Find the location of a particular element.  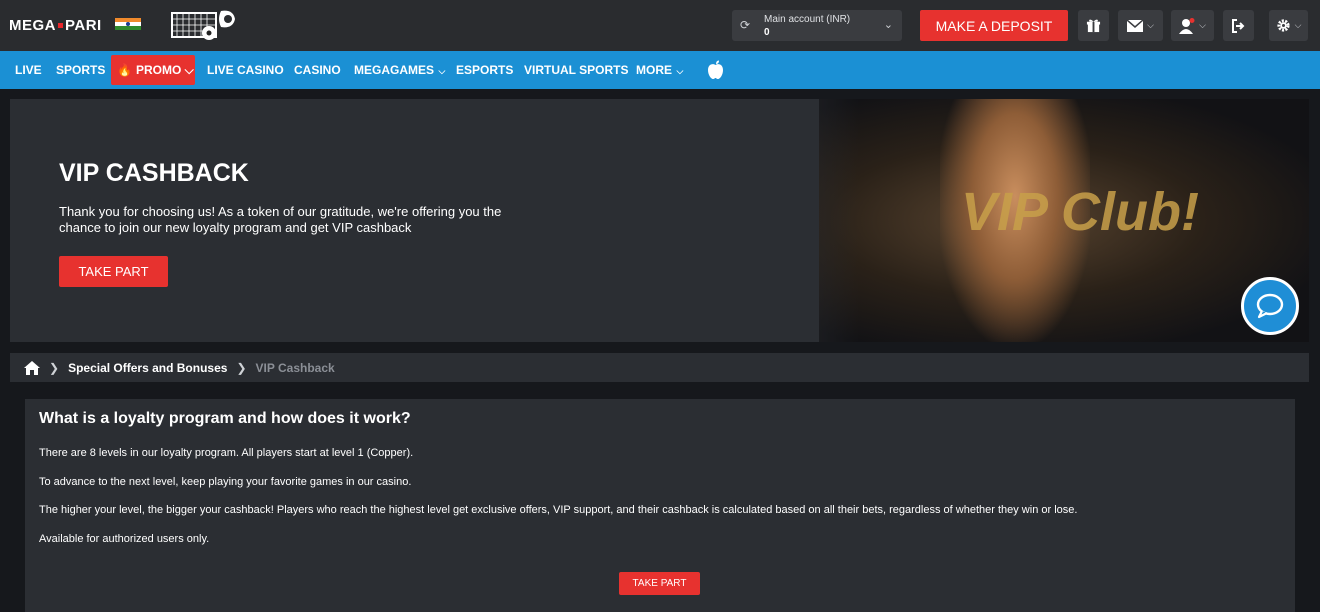

nav-casino: CASINO is located at coordinates (317, 70).